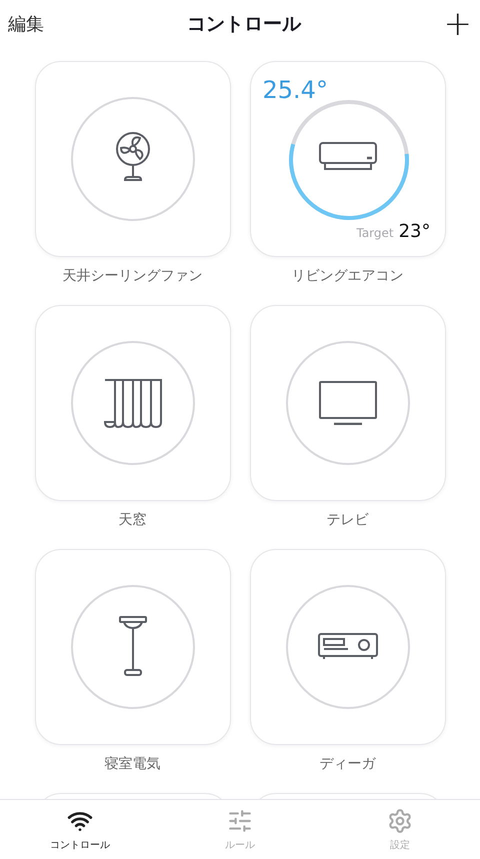 The image size is (480, 859). Describe the element at coordinates (414, 231) in the screenshot. I see `target-temperature: 23°` at that location.